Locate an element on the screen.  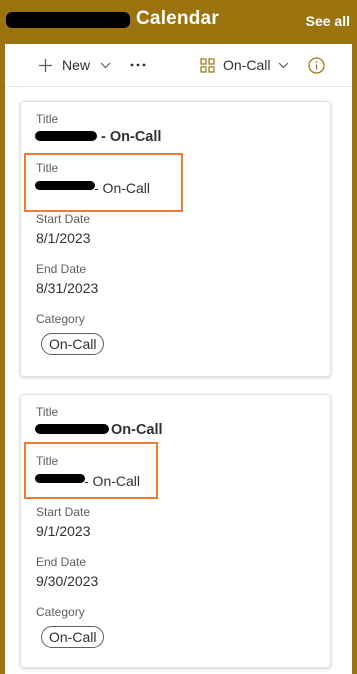
new-button: New is located at coordinates (74, 65).